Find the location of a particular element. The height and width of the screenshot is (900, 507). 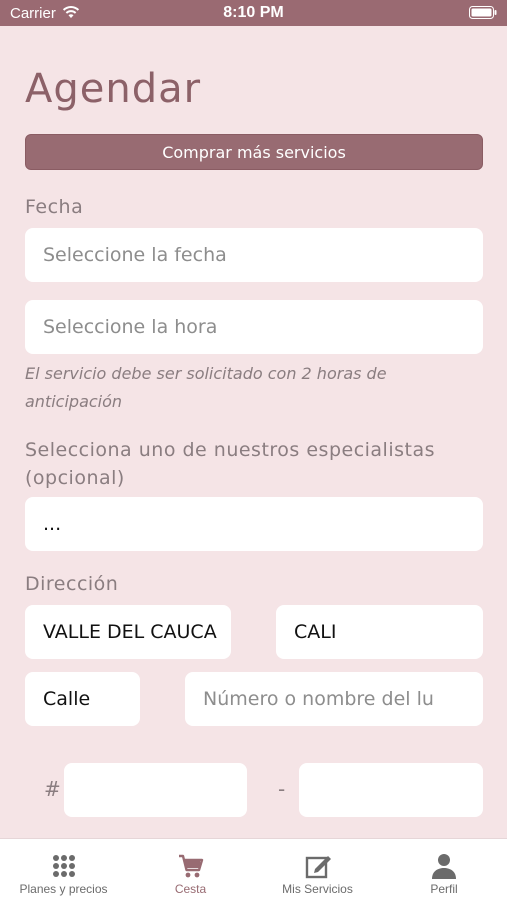

page-title: Agendar is located at coordinates (113, 89).